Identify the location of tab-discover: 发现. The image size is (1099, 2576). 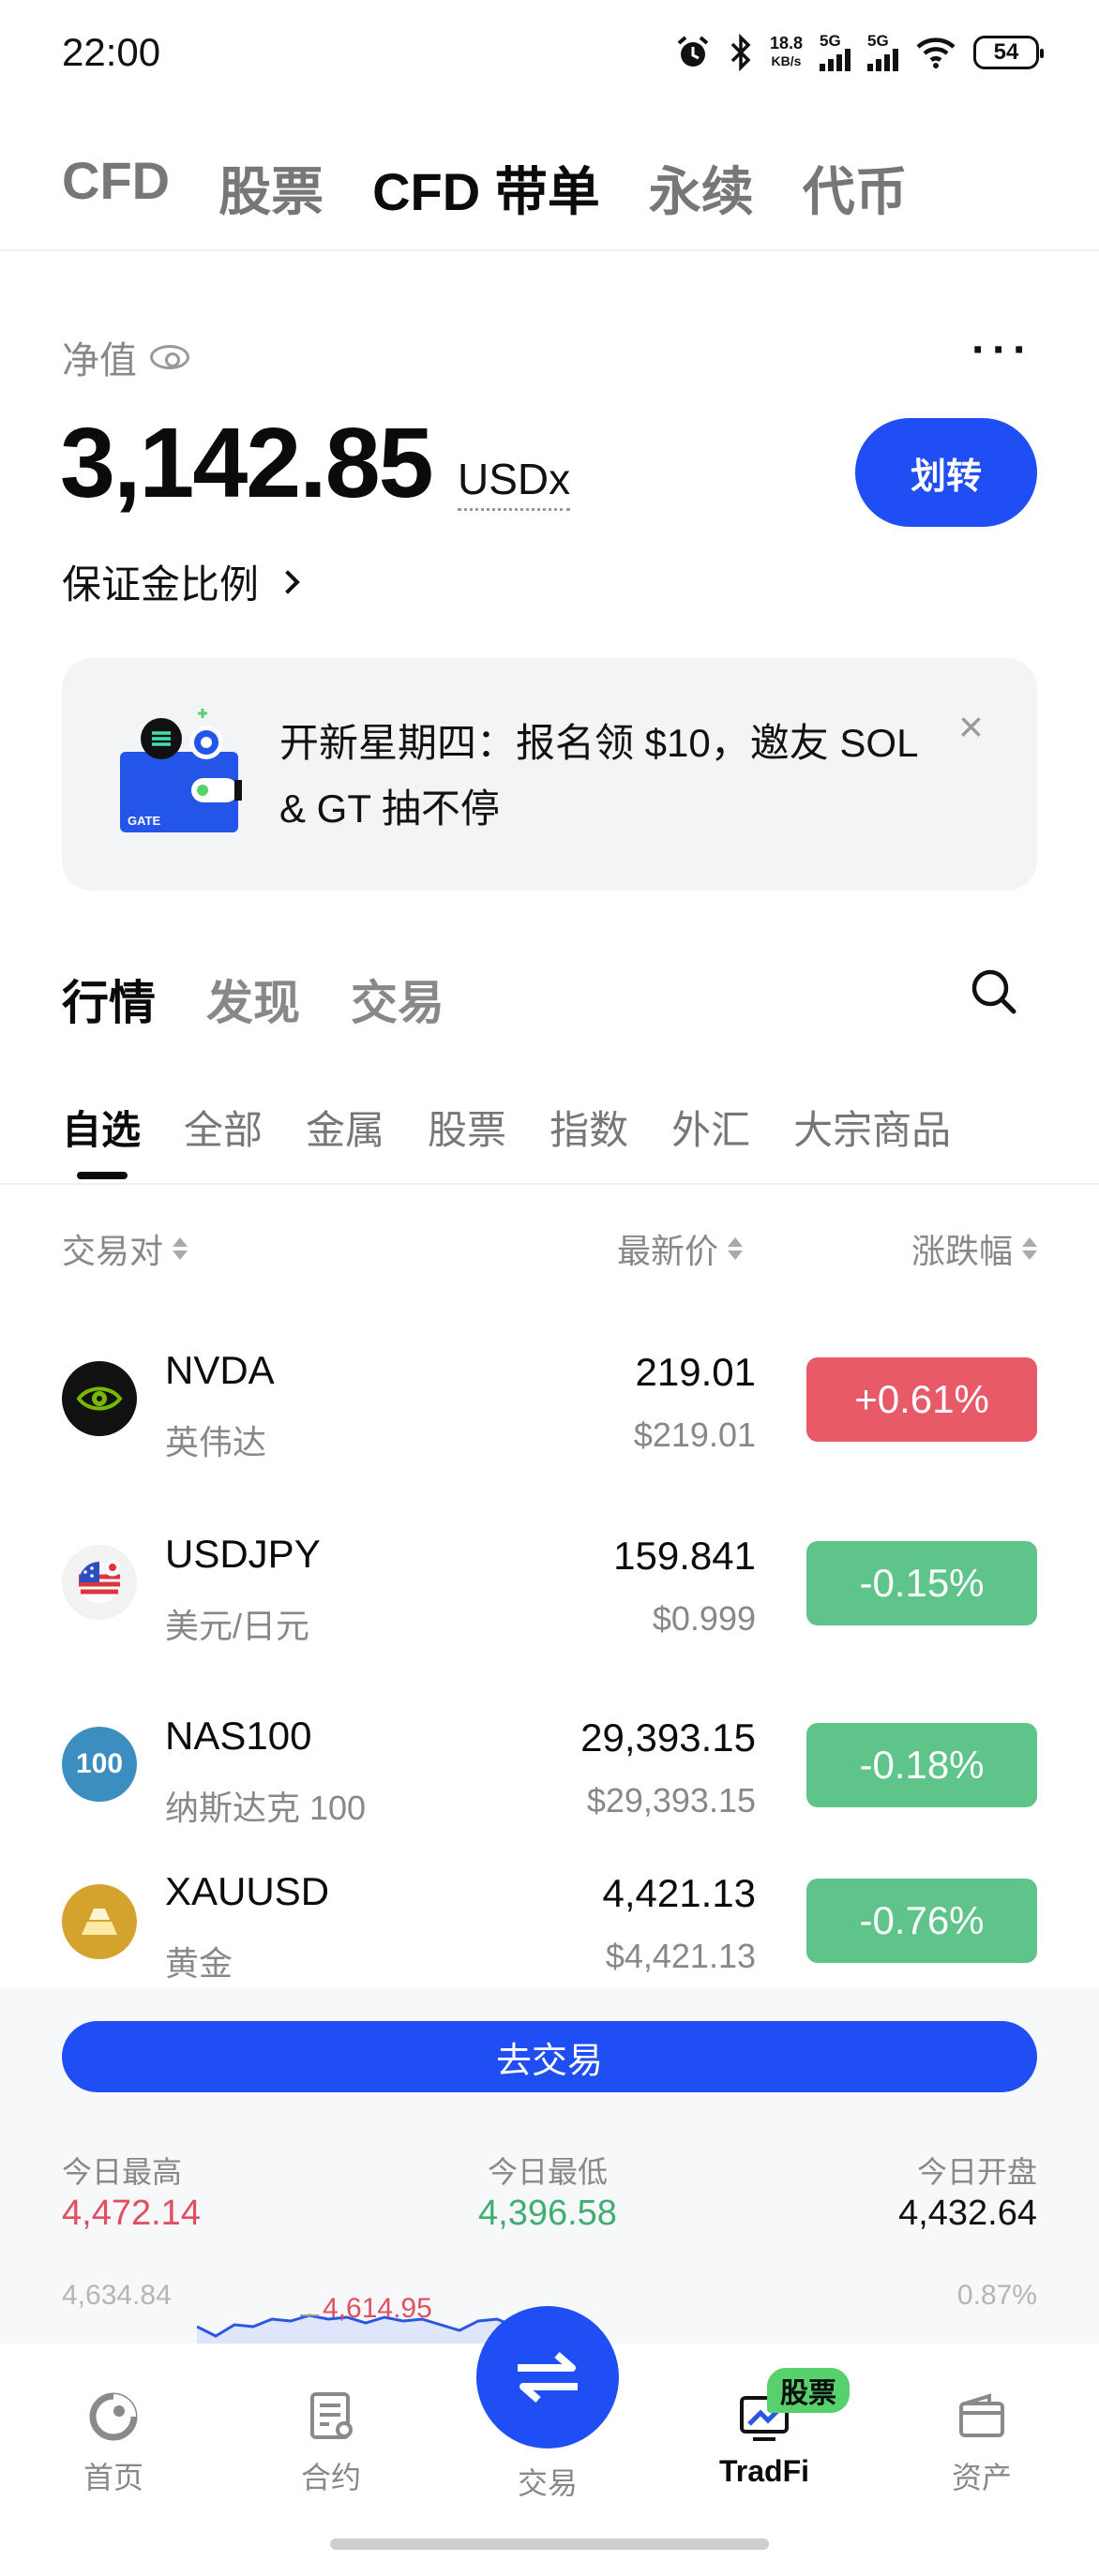
(253, 999).